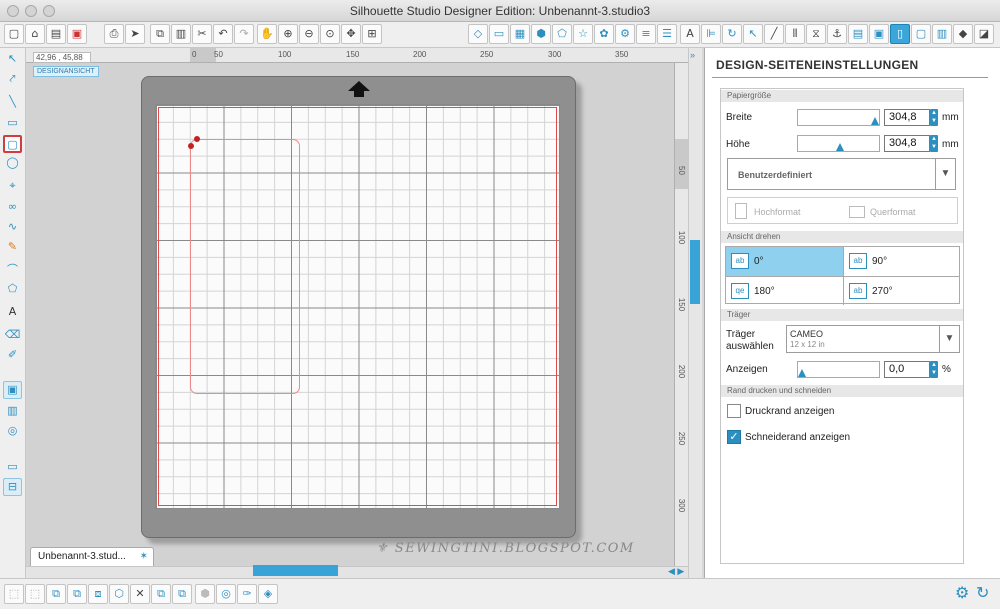 This screenshot has height=609, width=1000. What do you see at coordinates (732, 34) in the screenshot?
I see `rotate-icon: ↻` at bounding box center [732, 34].